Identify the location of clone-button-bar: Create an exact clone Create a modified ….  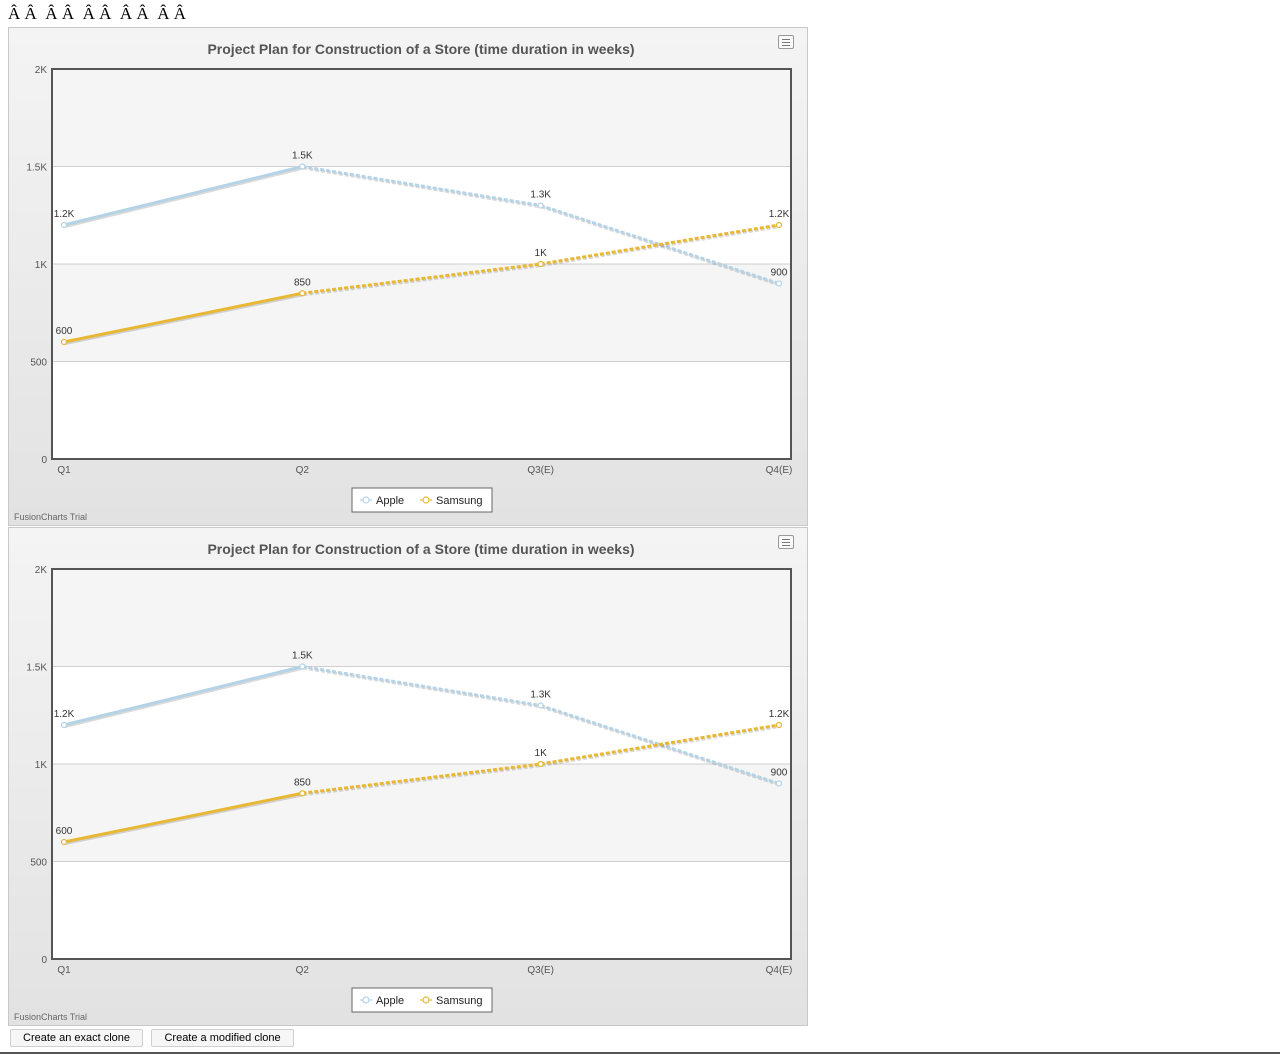
(154, 1037).